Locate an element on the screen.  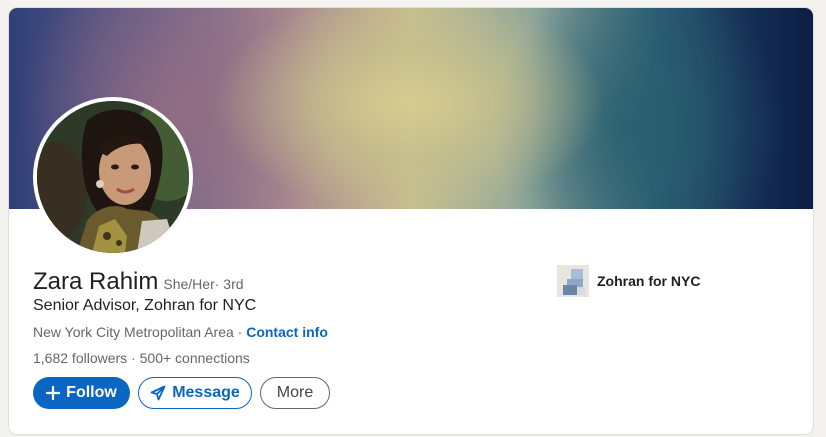
connection-degree: · 3rd is located at coordinates (229, 284).